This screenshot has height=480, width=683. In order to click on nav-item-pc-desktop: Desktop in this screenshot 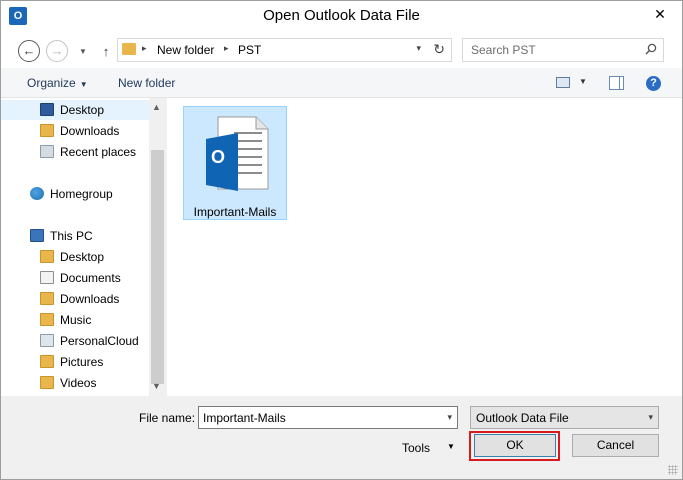, I will do `click(75, 257)`.